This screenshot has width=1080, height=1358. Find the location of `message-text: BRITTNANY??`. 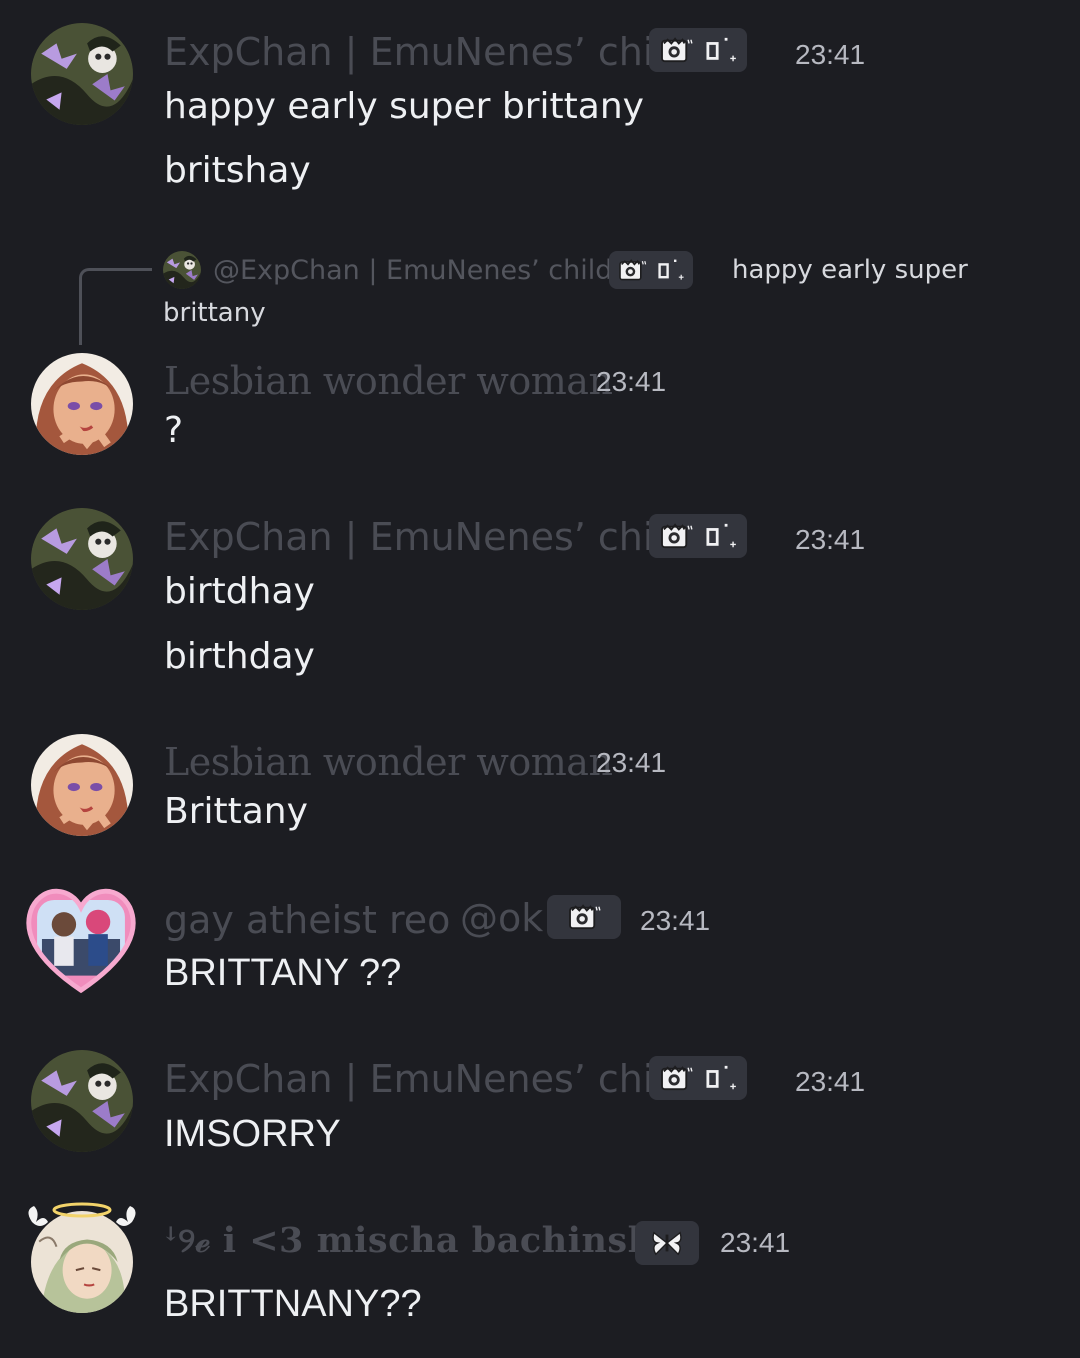

message-text: BRITTNANY?? is located at coordinates (293, 1304).